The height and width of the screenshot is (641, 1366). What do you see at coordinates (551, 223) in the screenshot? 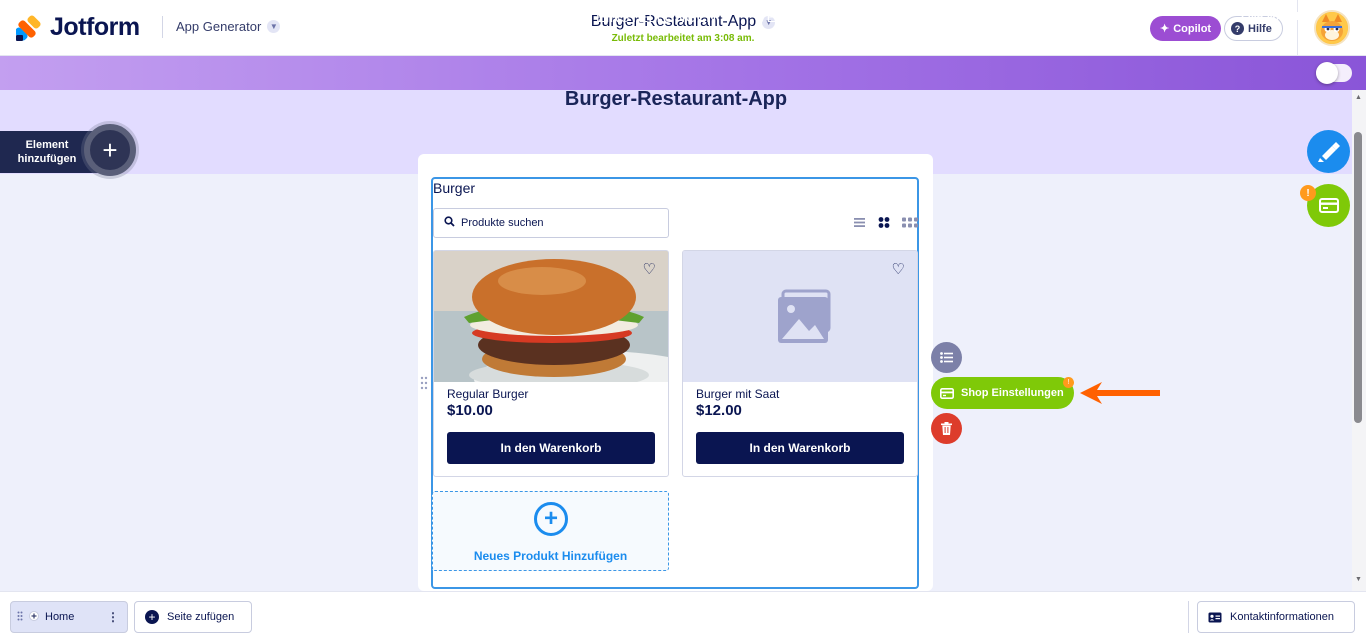
I see `product-search-input: Produkte suchen` at bounding box center [551, 223].